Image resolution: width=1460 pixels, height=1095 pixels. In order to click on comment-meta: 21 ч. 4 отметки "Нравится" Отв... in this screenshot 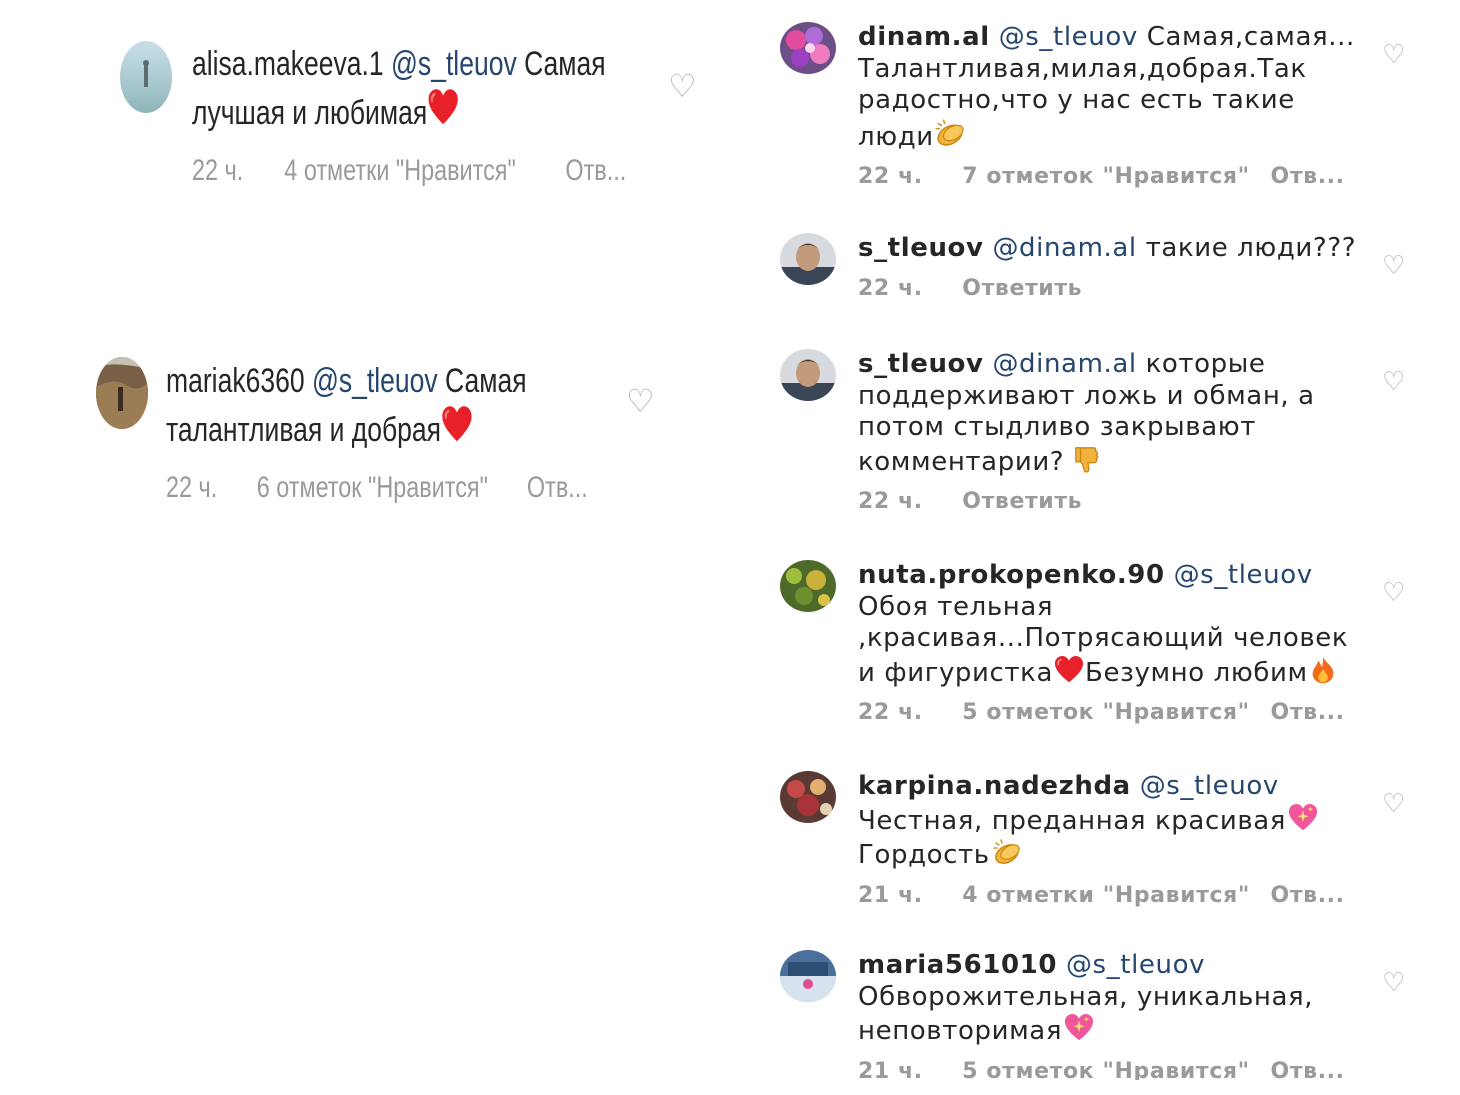, I will do `click(1113, 896)`.